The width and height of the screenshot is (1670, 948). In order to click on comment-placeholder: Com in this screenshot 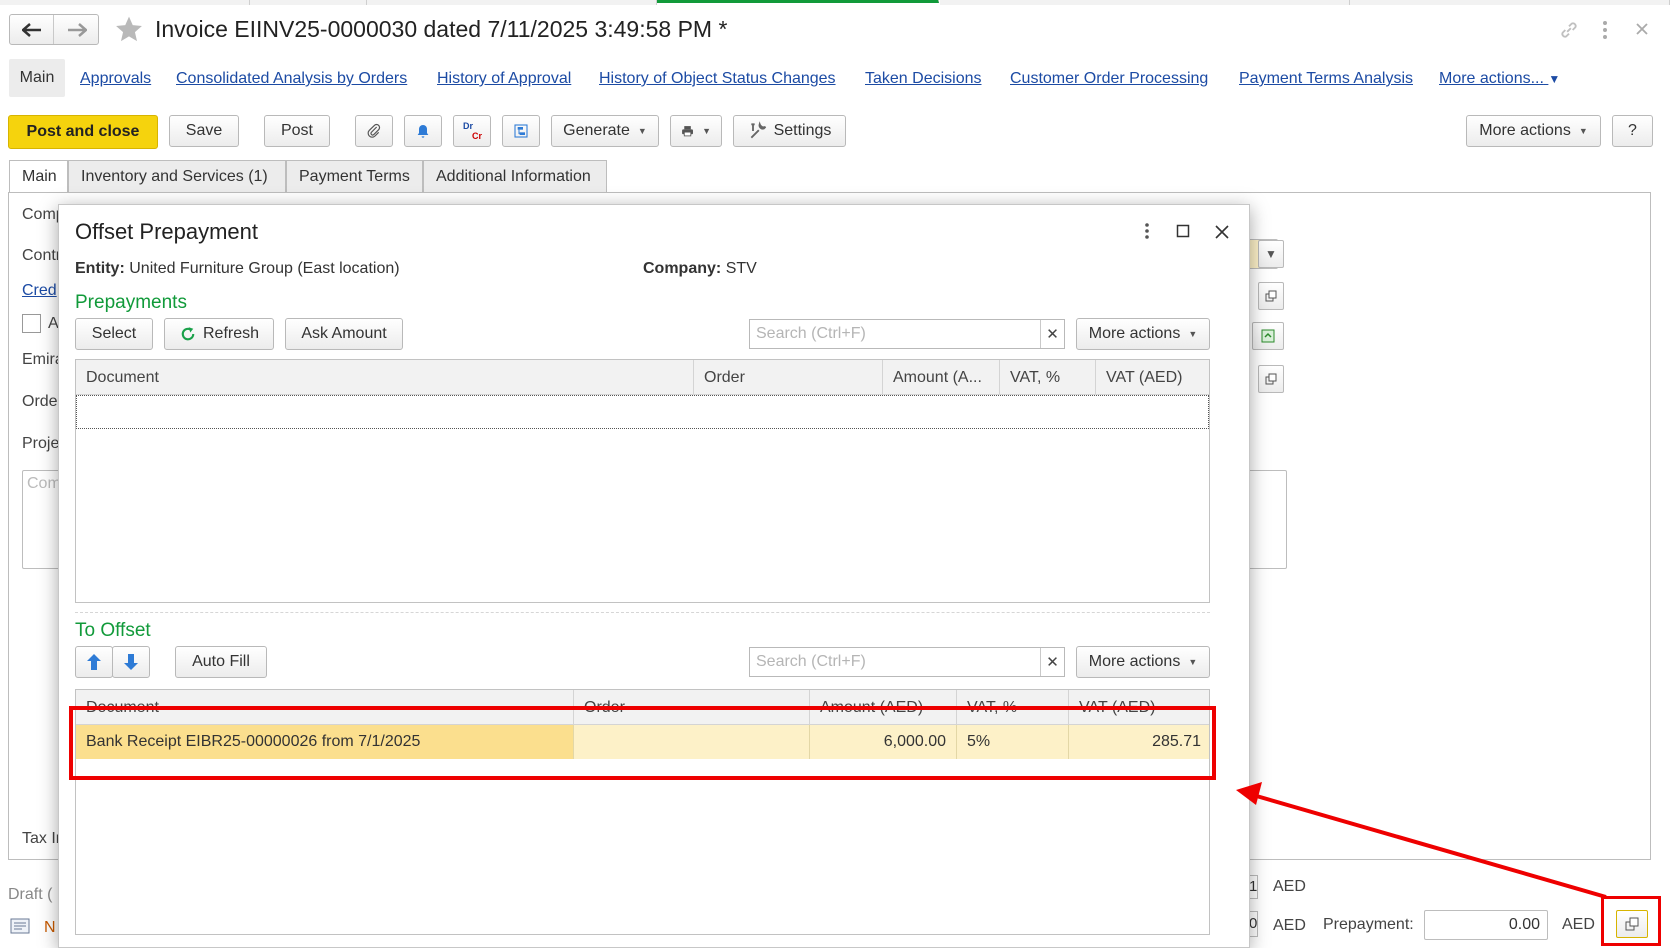, I will do `click(44, 483)`.